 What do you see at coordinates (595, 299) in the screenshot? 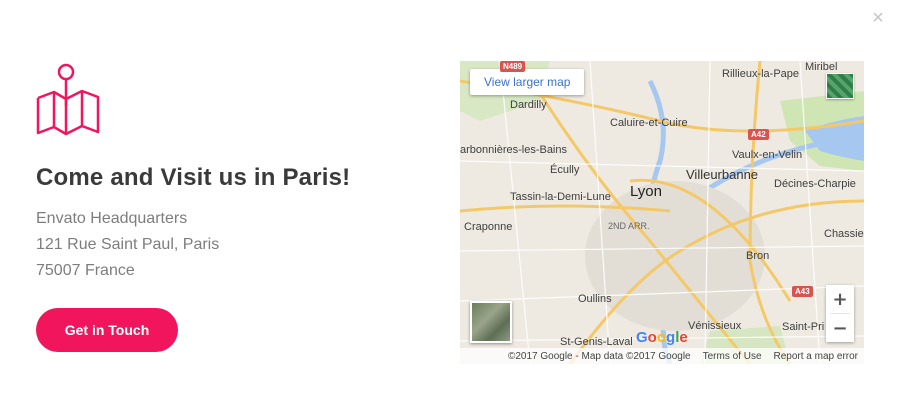
I see `place-oullins: Oullins` at bounding box center [595, 299].